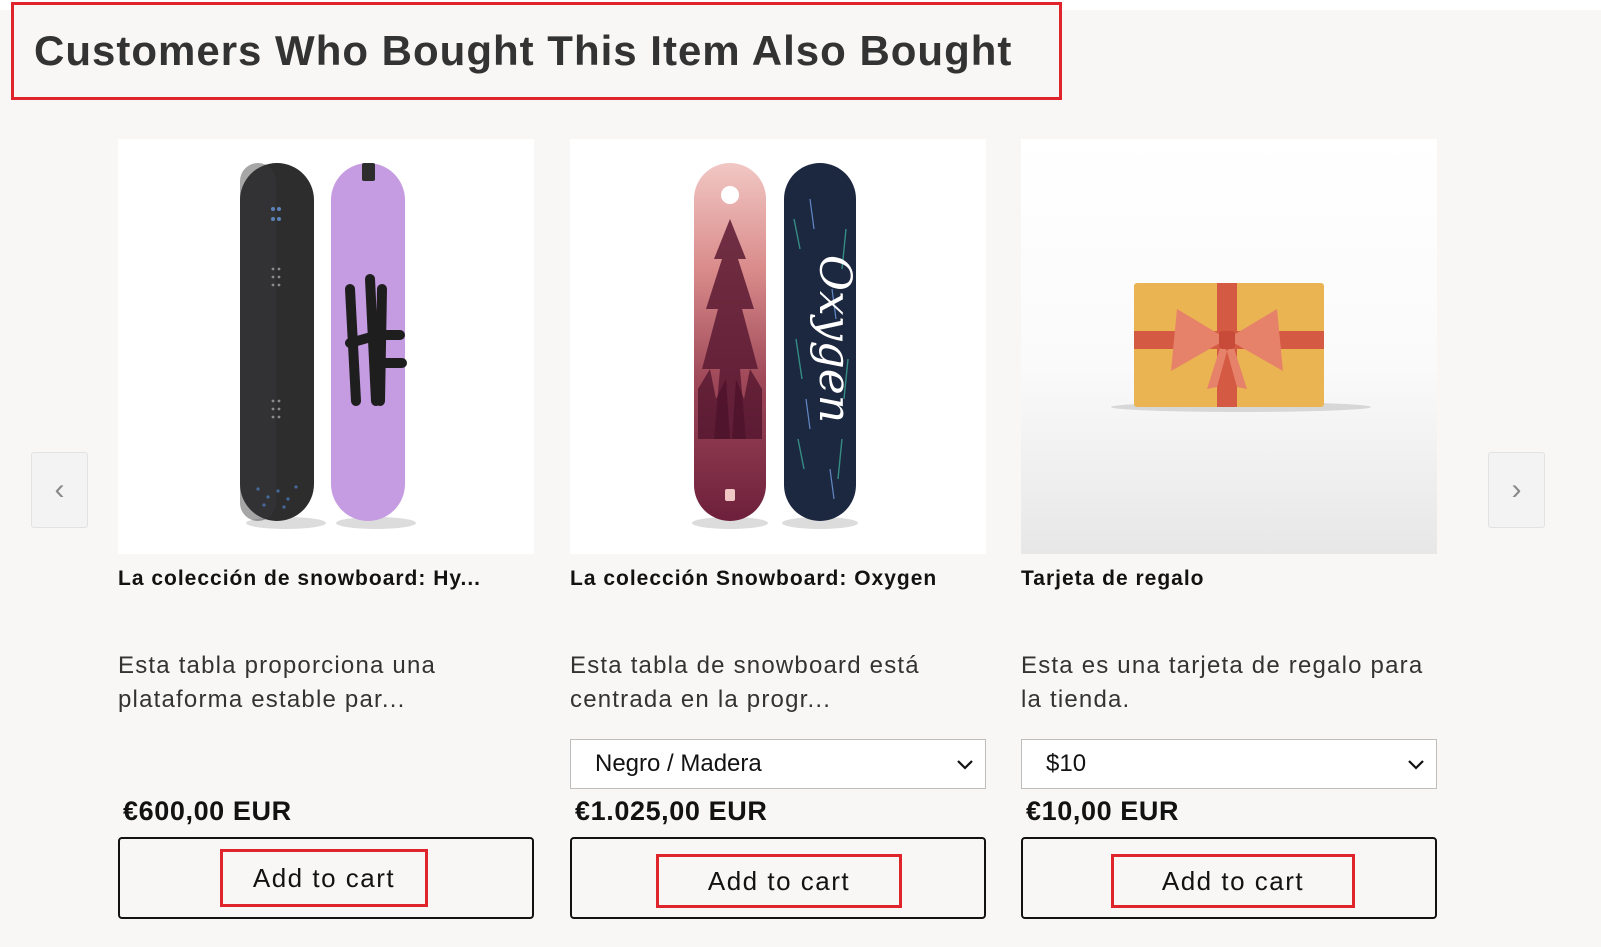  I want to click on gift-card-icon, so click(1241, 347).